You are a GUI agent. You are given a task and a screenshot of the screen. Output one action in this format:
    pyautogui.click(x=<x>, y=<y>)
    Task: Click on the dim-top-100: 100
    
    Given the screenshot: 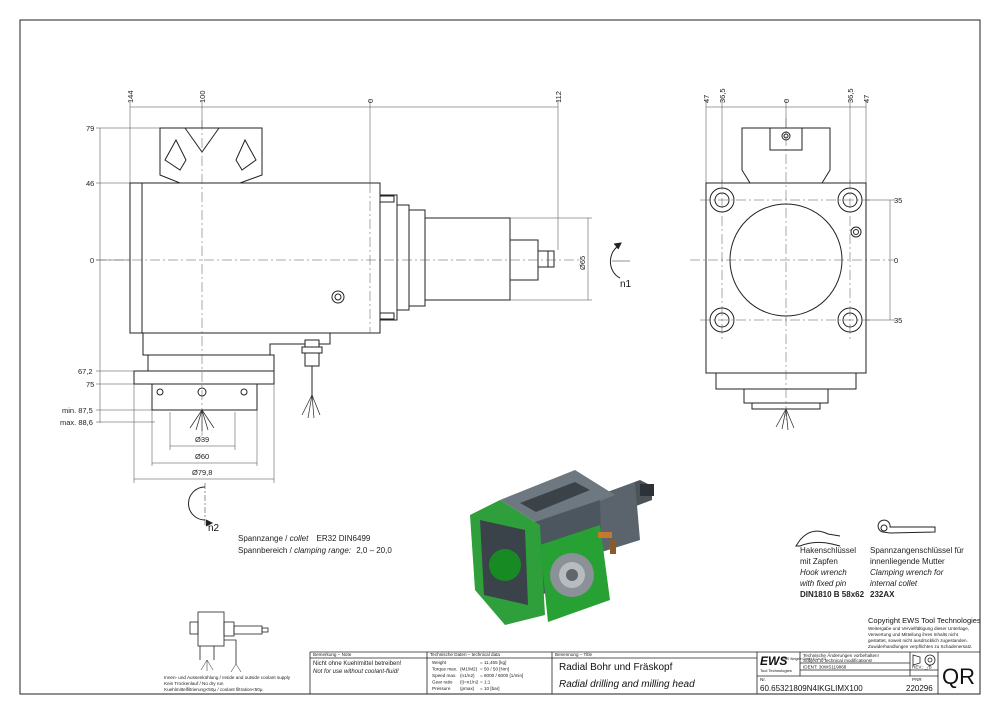 What is the action you would take?
    pyautogui.click(x=202, y=96)
    